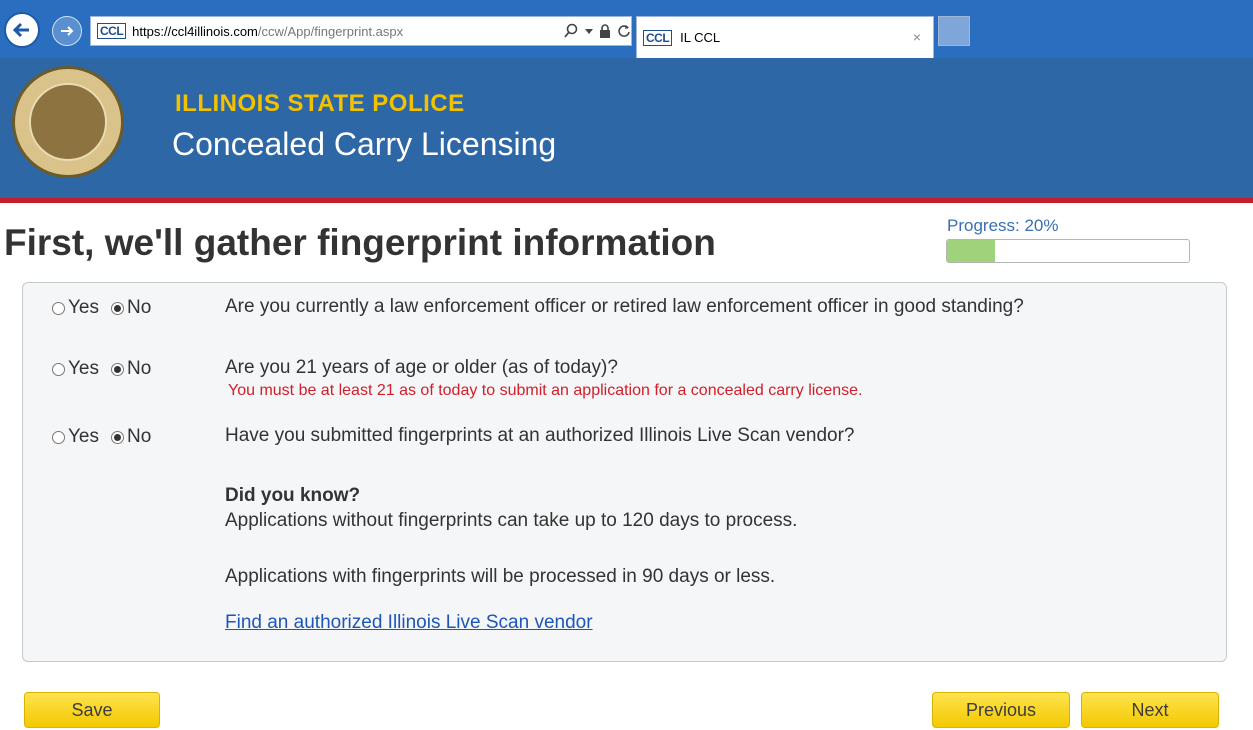 The image size is (1253, 730). What do you see at coordinates (58, 437) in the screenshot?
I see `radio-yes-fingerprints` at bounding box center [58, 437].